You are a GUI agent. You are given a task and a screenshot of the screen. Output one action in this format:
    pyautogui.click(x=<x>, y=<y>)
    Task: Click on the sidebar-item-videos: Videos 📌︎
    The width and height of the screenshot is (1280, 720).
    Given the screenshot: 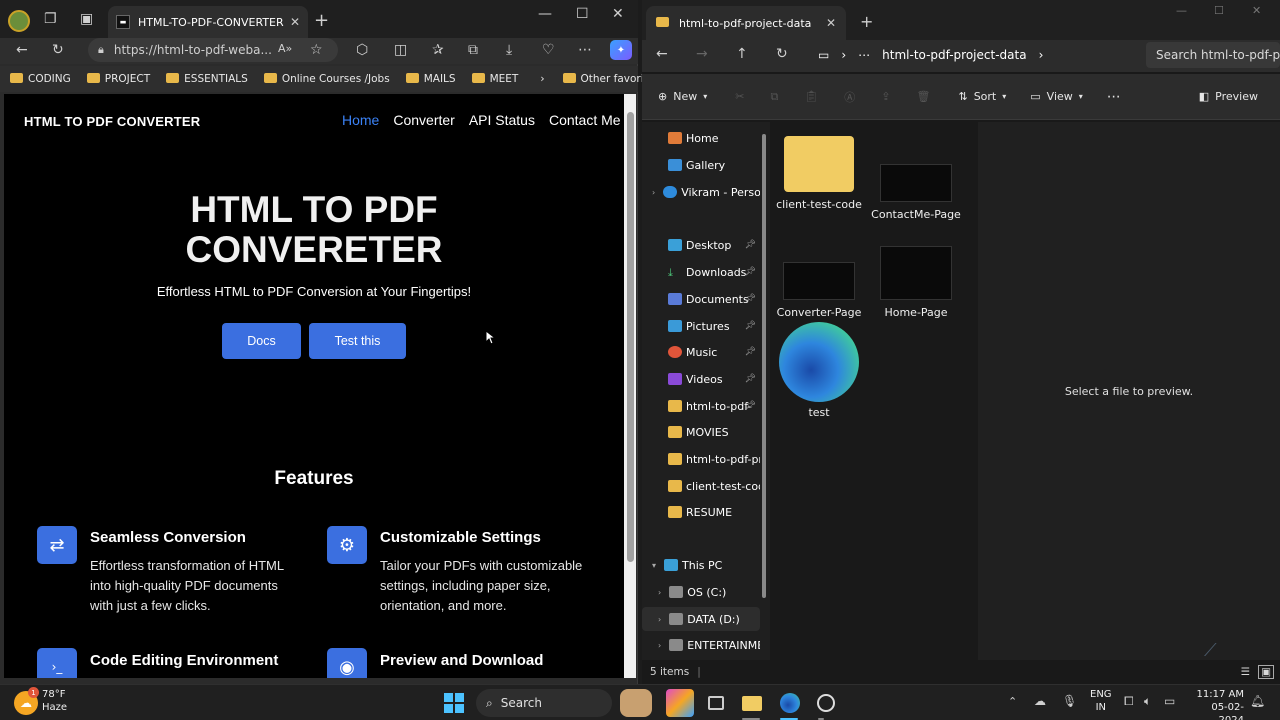 What is the action you would take?
    pyautogui.click(x=701, y=379)
    